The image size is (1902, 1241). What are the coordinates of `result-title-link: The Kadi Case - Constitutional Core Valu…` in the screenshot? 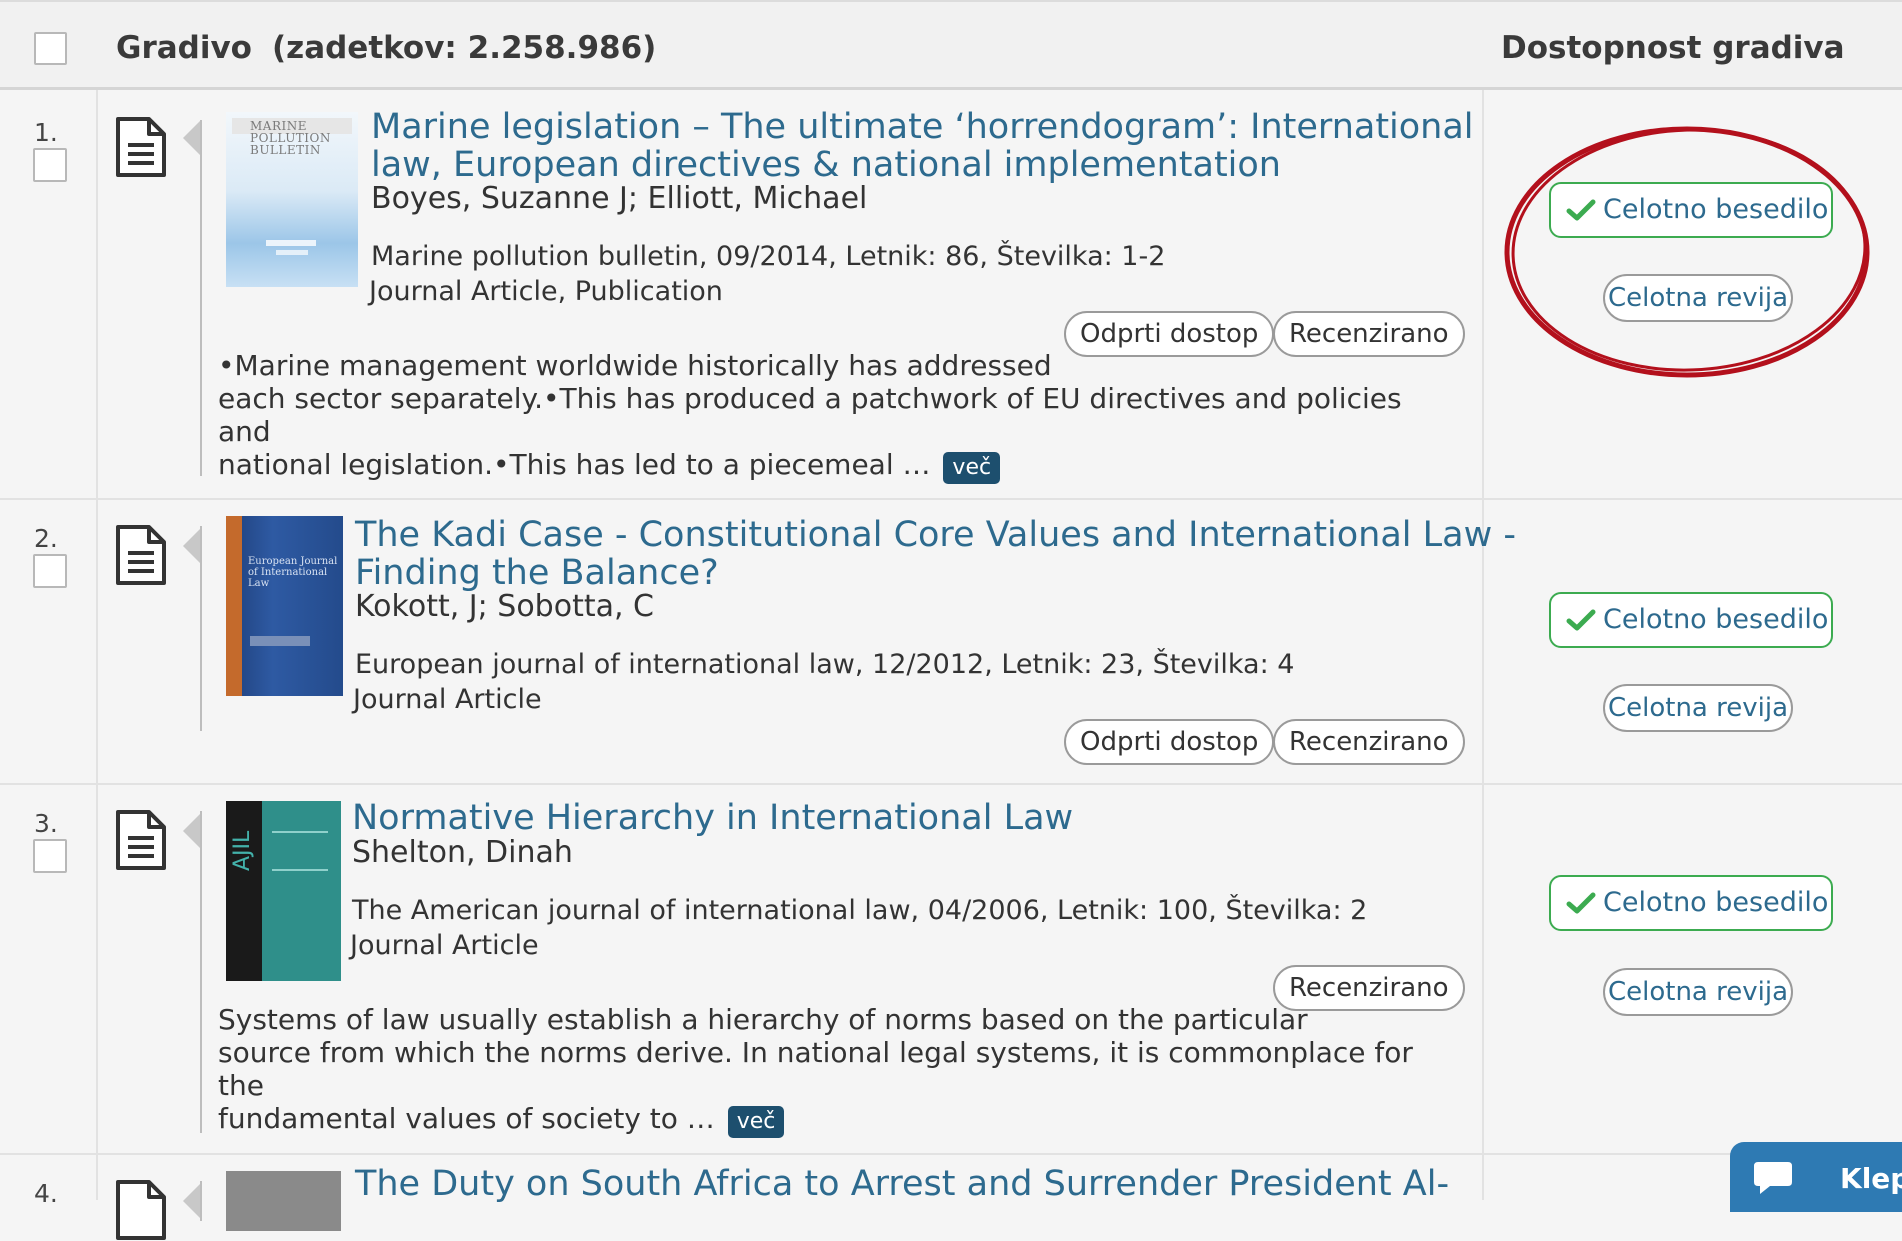 It's located at (935, 554).